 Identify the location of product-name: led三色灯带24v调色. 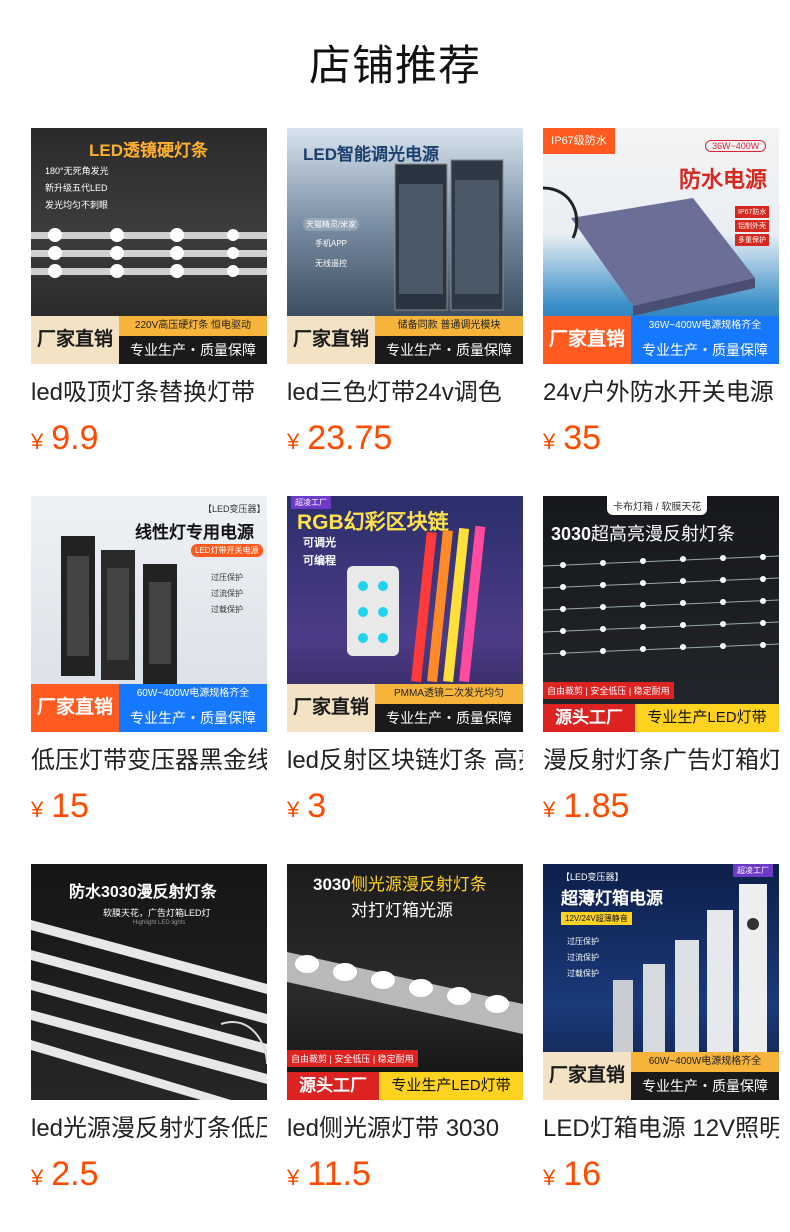
(405, 393).